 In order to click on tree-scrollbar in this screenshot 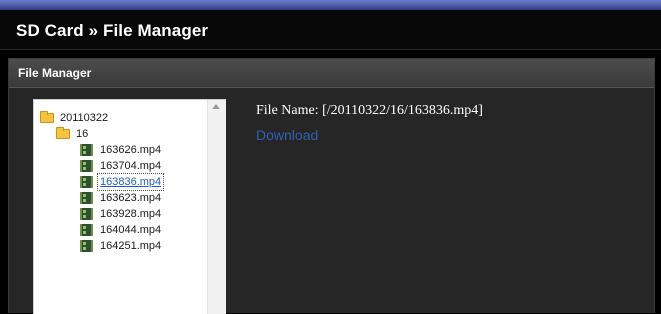, I will do `click(216, 207)`.